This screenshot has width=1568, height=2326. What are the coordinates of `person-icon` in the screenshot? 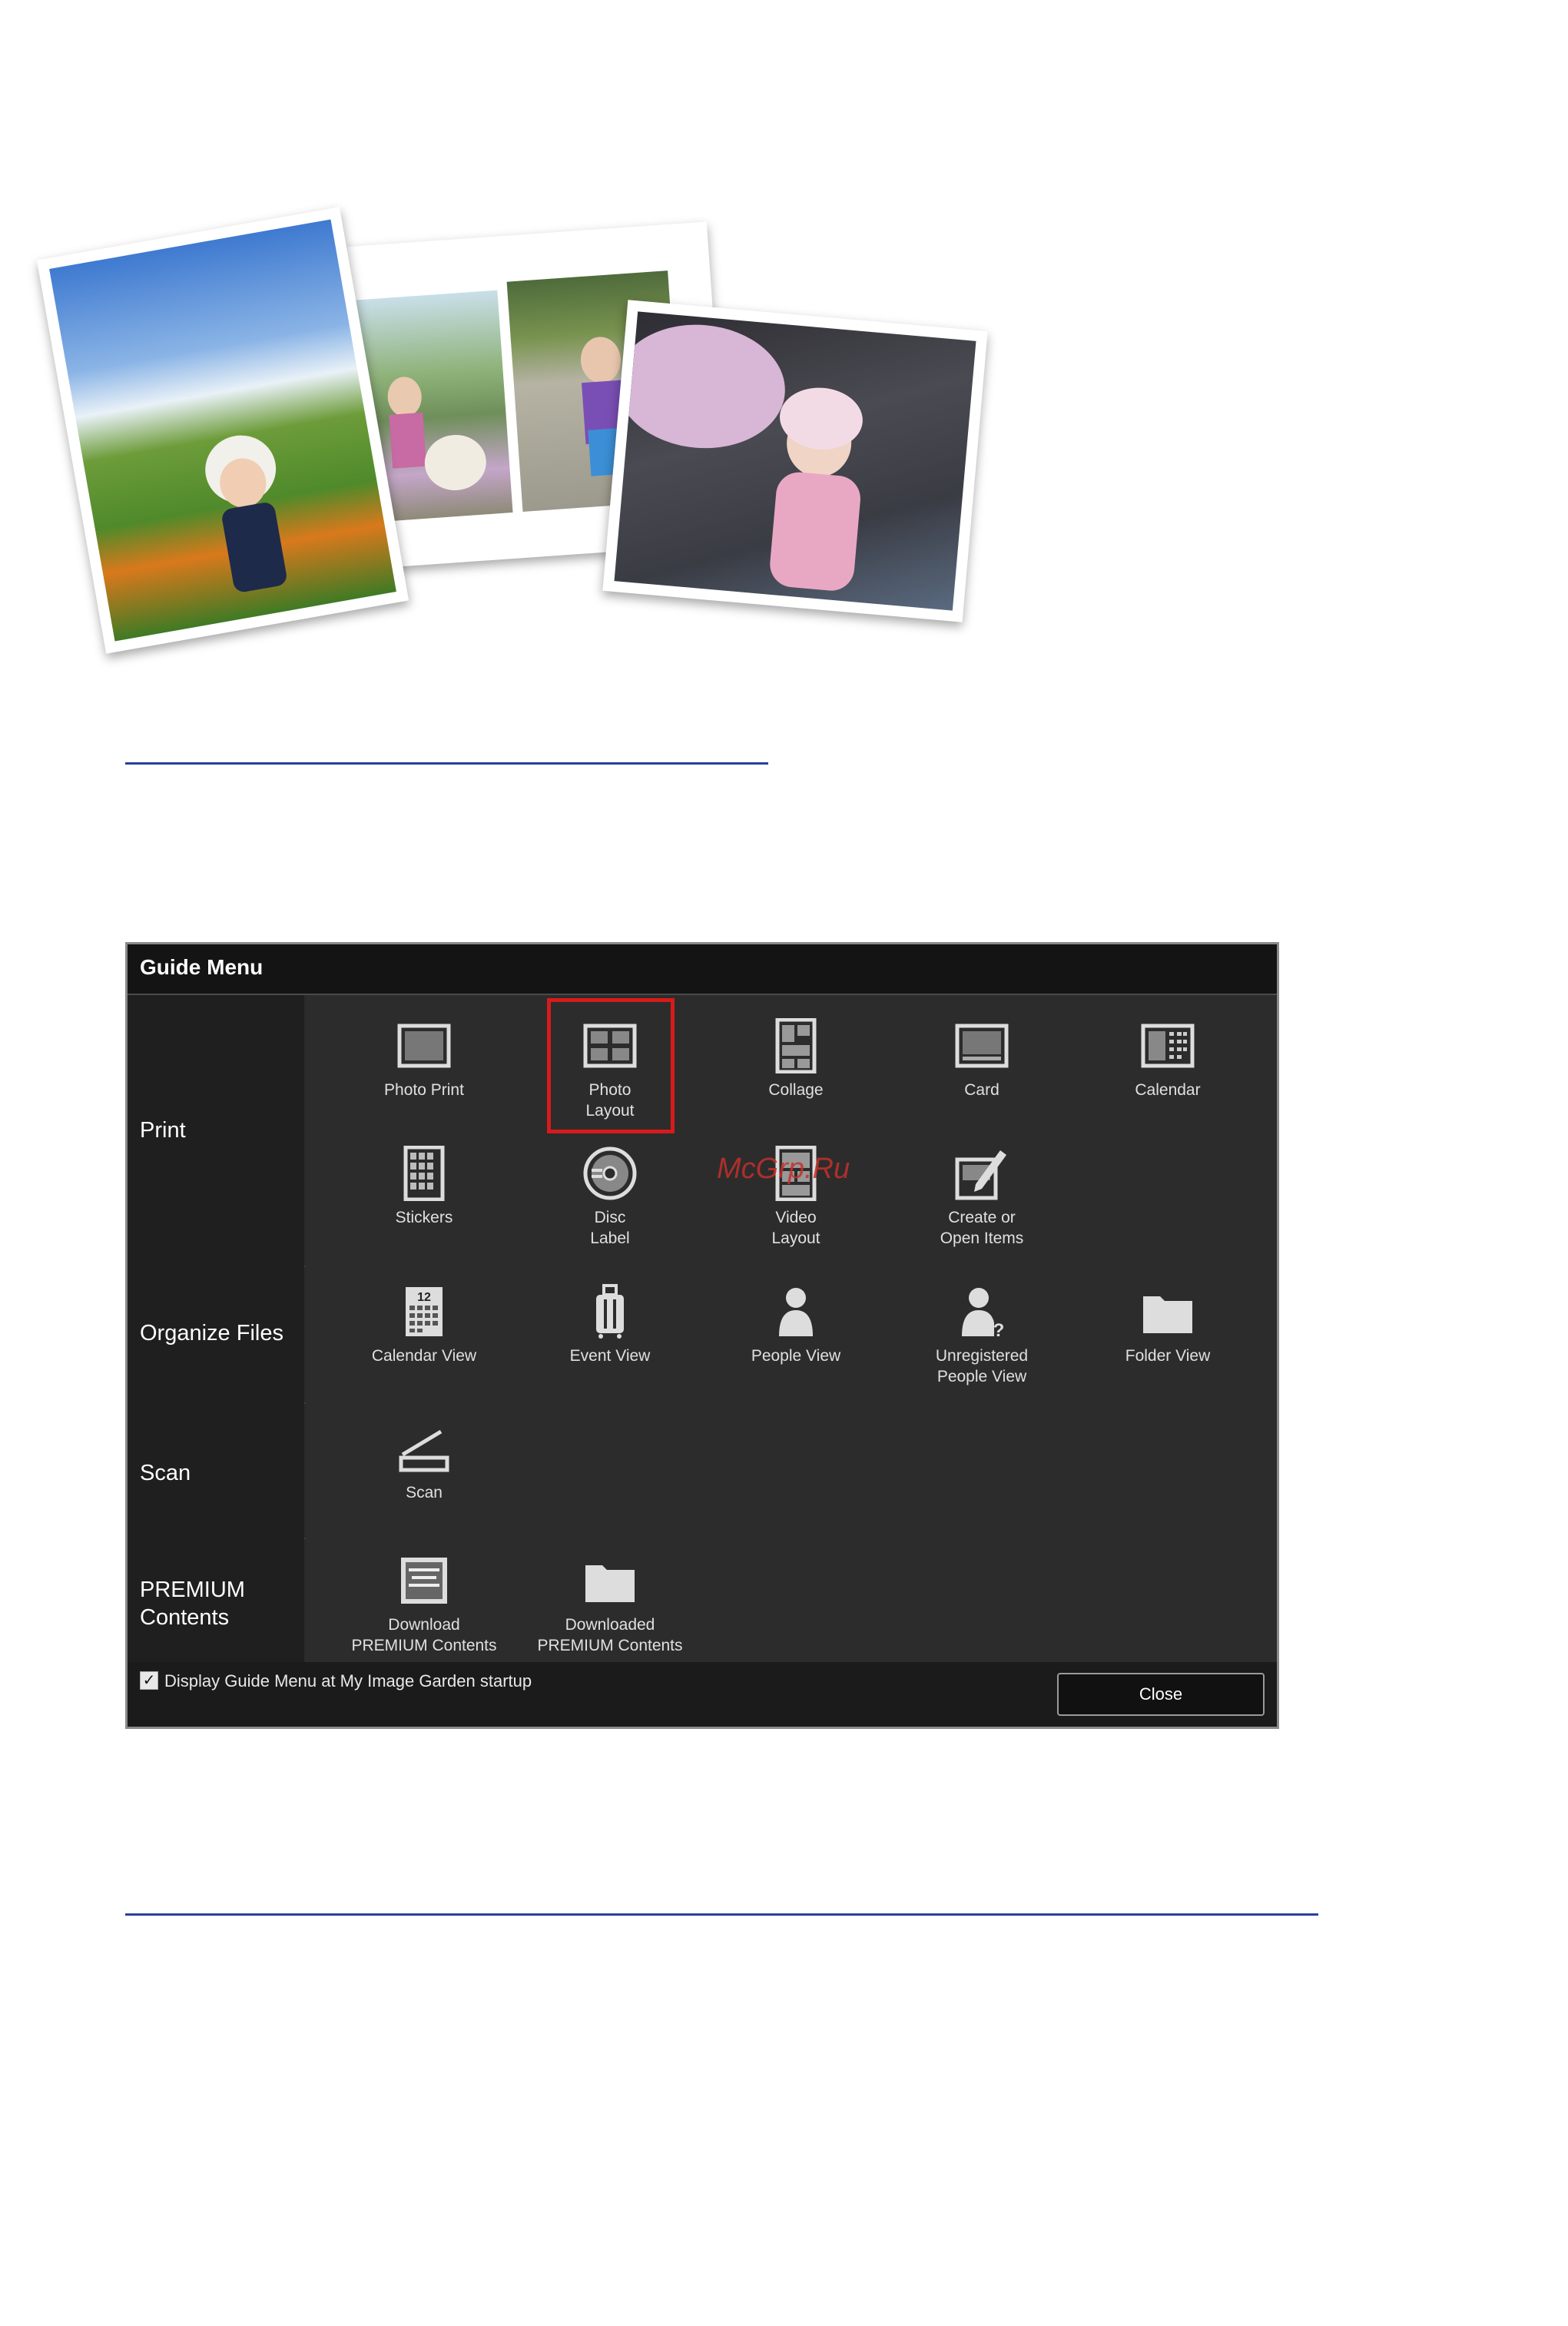 It's located at (796, 1312).